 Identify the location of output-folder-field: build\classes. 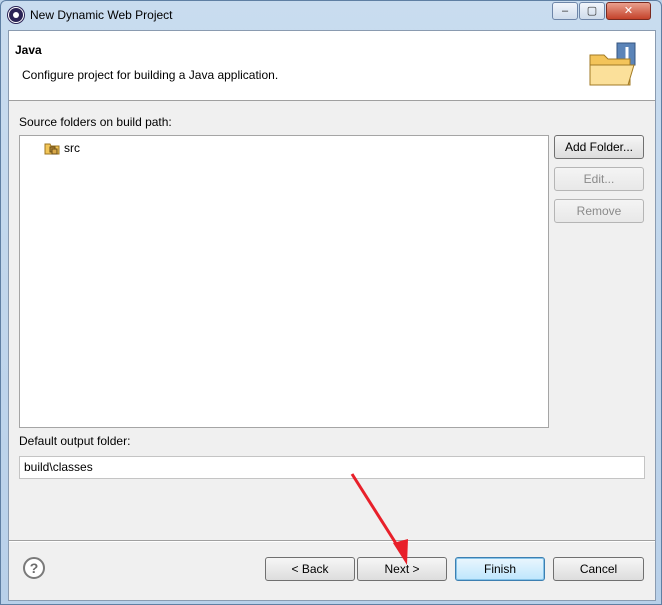
(332, 467).